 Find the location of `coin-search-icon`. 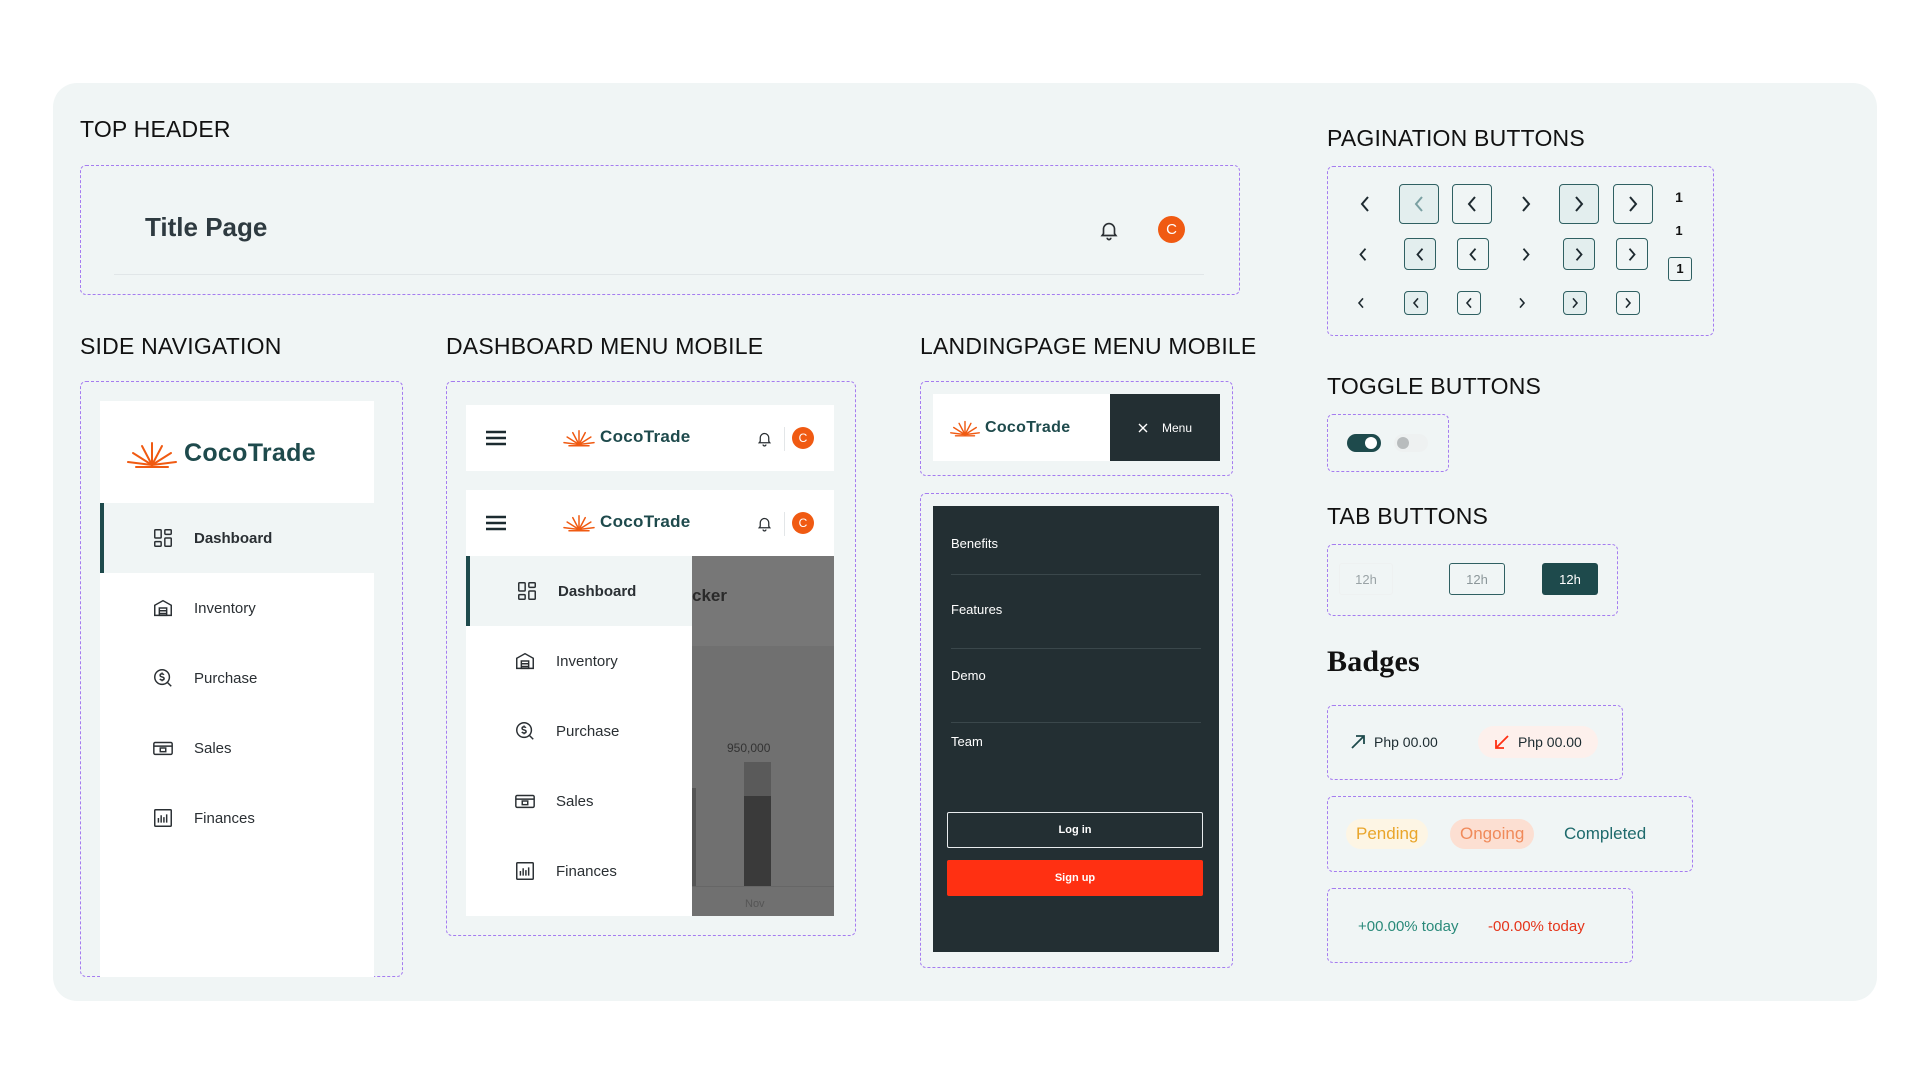

coin-search-icon is located at coordinates (163, 678).